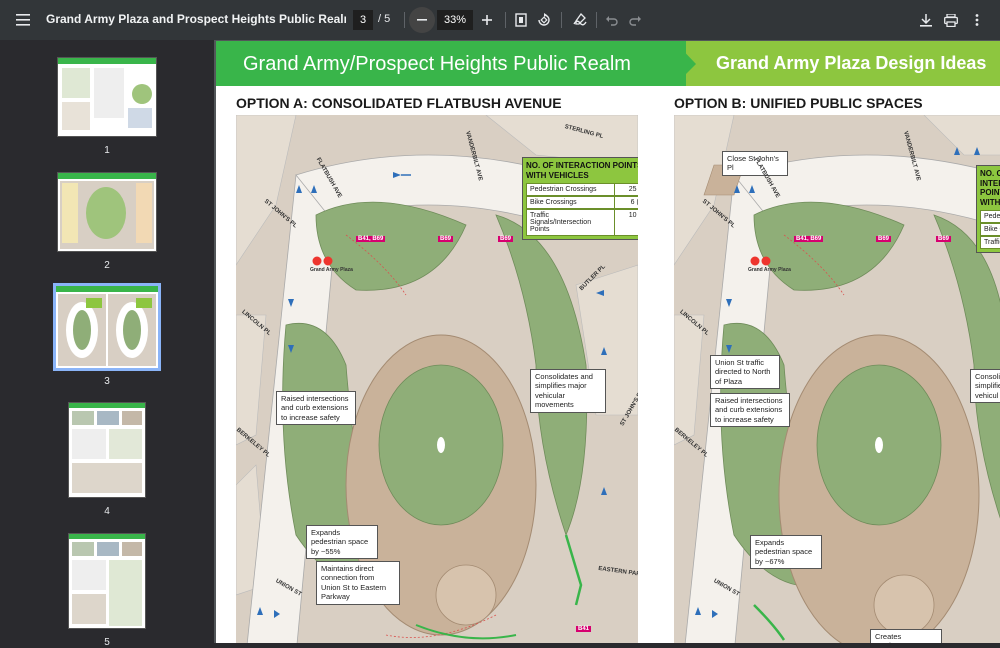 This screenshot has width=1000, height=648. I want to click on thumbnail-label: 1, so click(107, 150).